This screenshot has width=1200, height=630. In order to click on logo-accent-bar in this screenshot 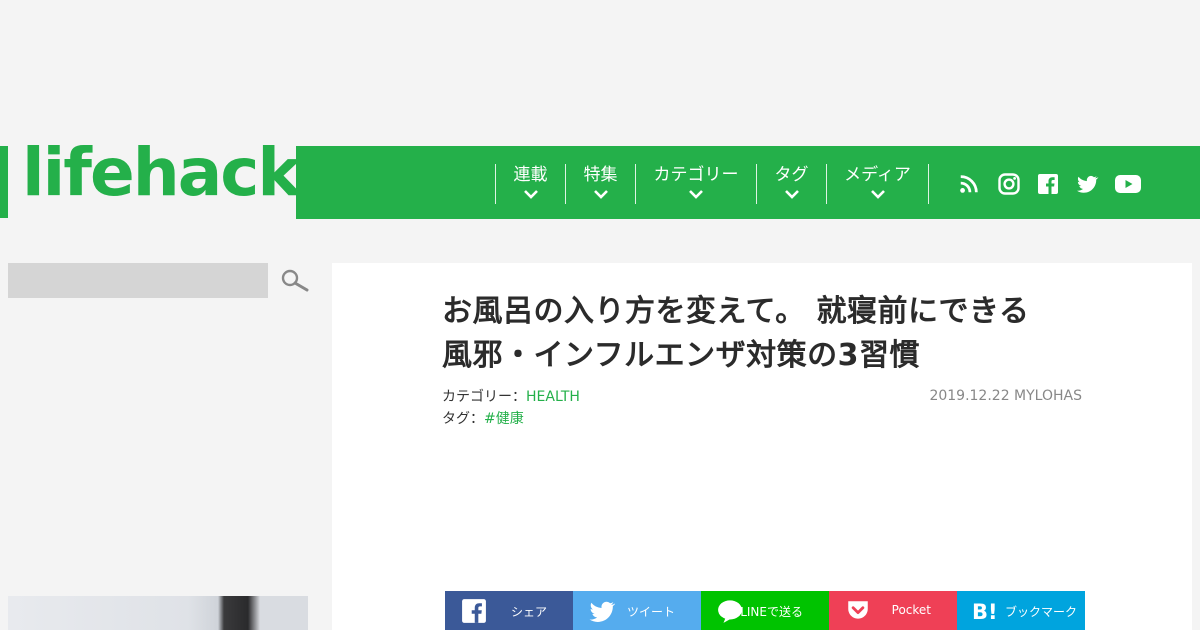, I will do `click(4, 182)`.